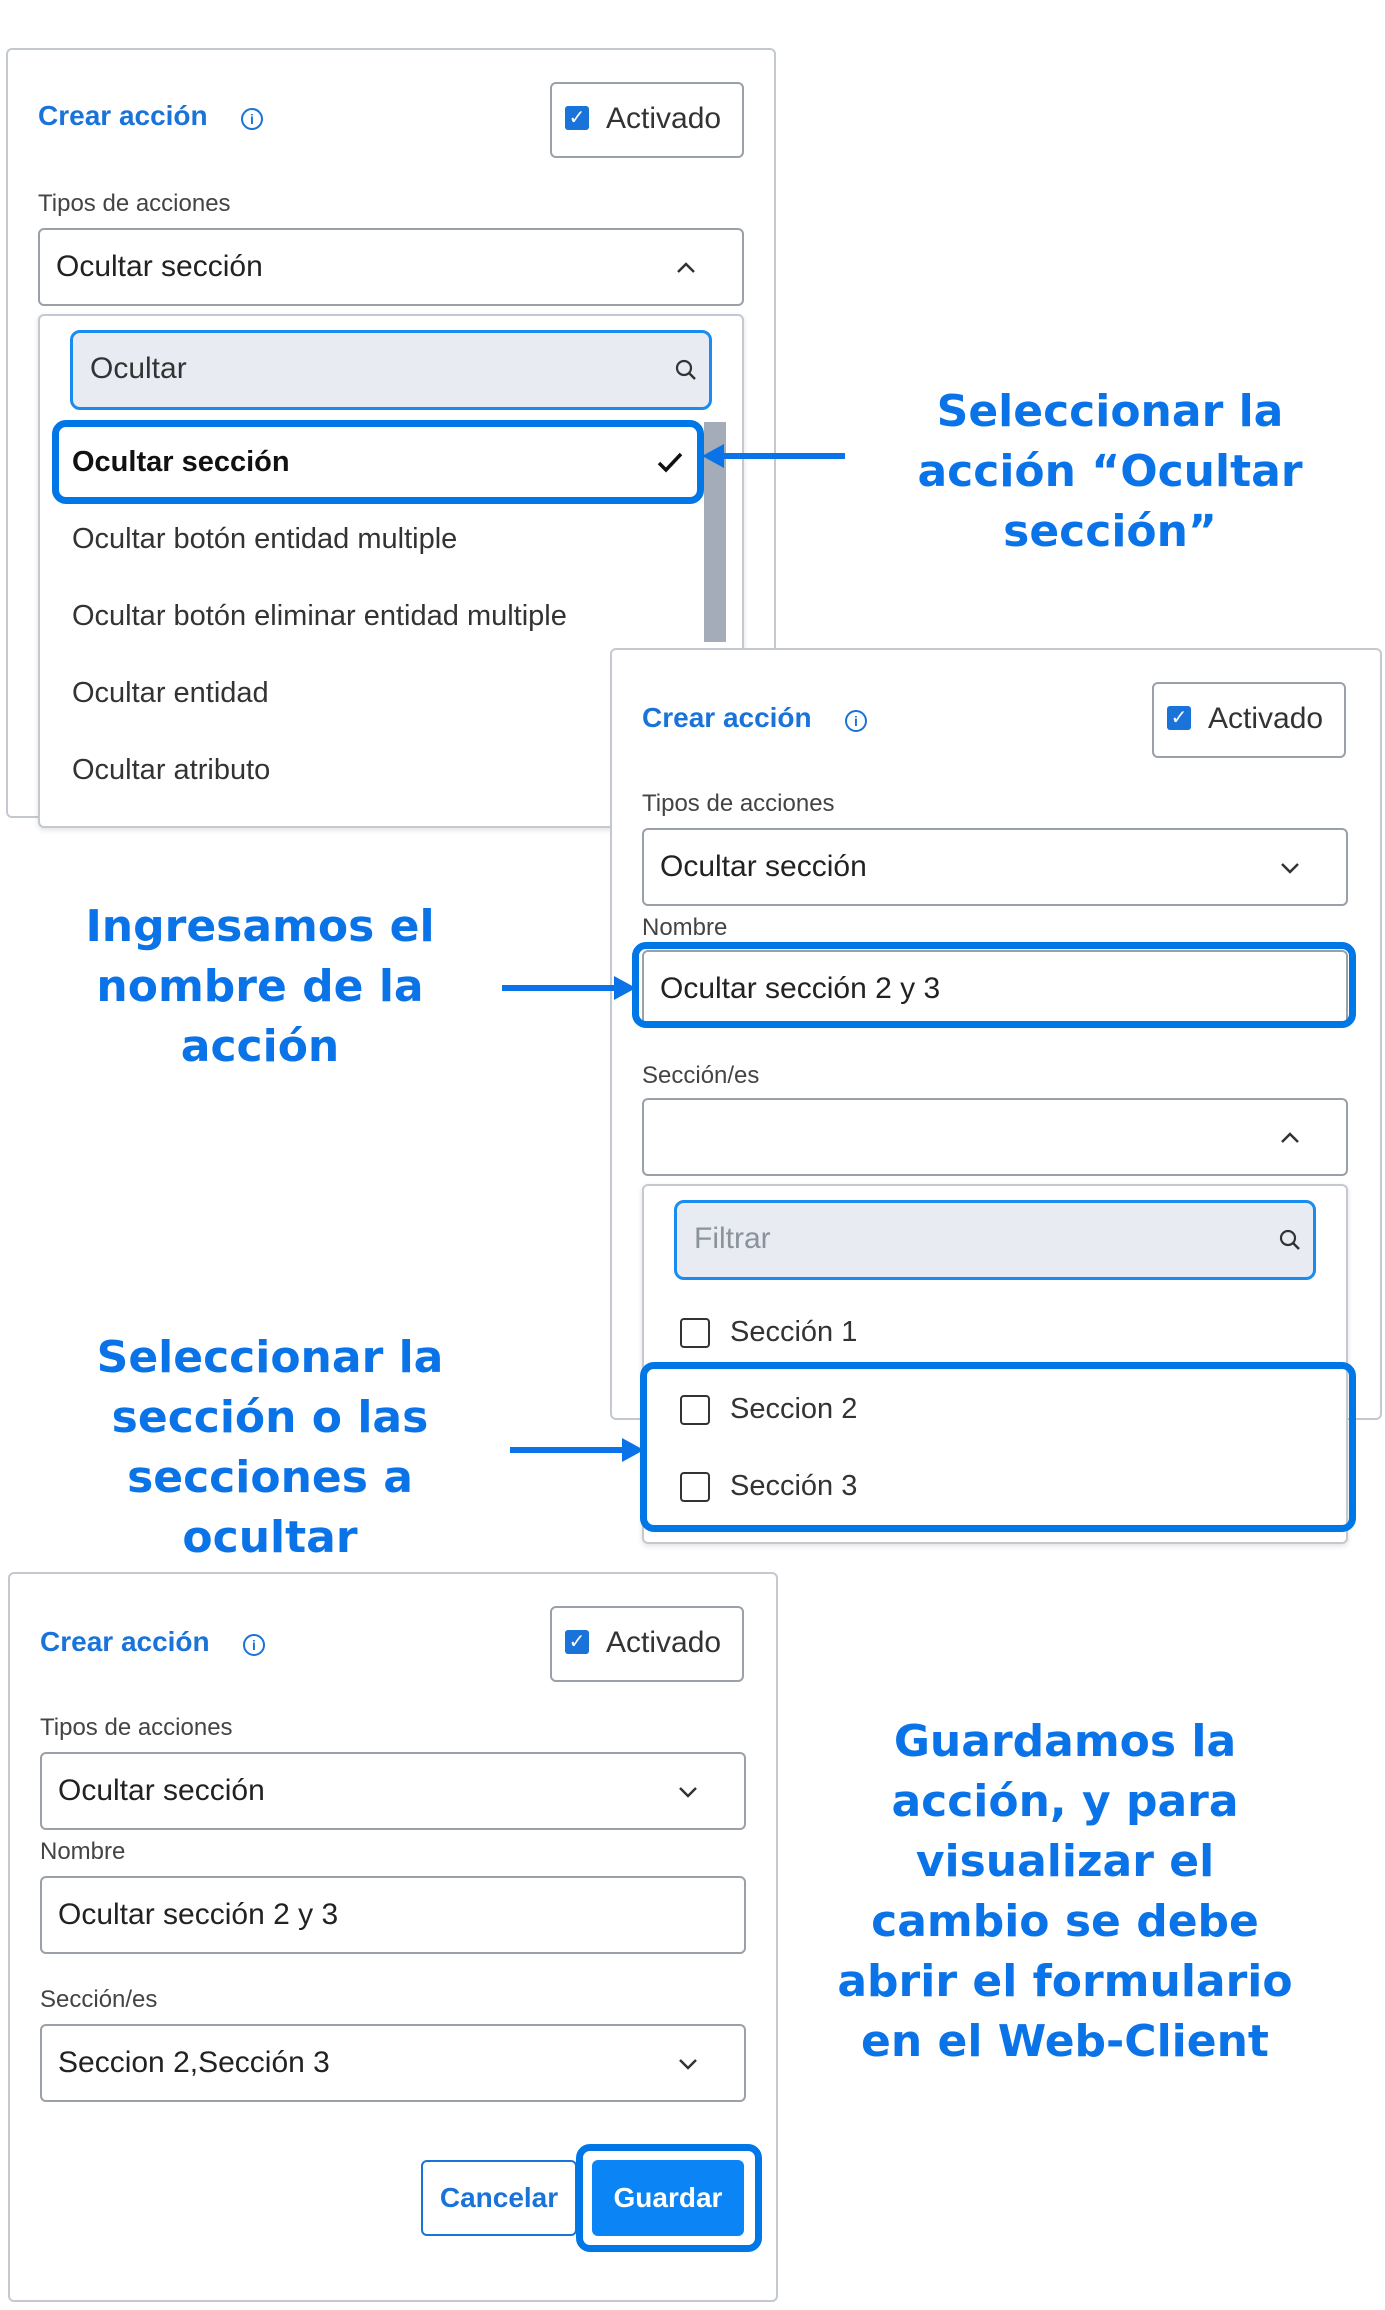  Describe the element at coordinates (669, 2198) in the screenshot. I see `highlight-save-button` at that location.